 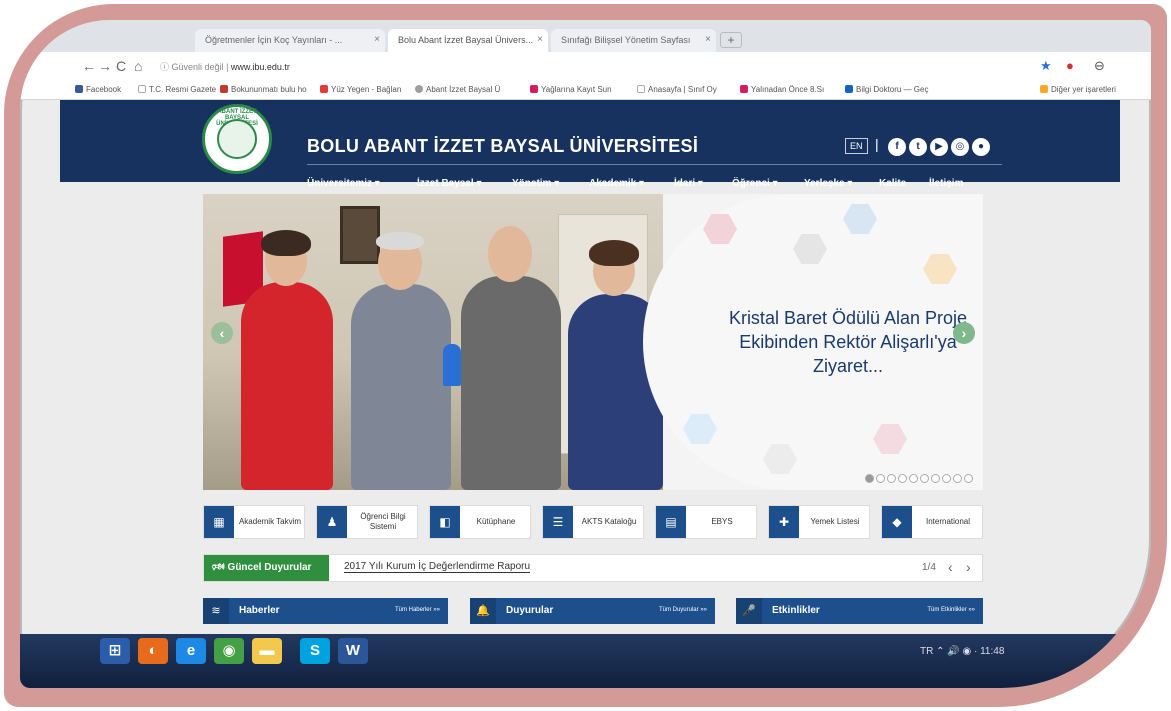 What do you see at coordinates (932, 522) in the screenshot?
I see `quick-link-international: ◆ International` at bounding box center [932, 522].